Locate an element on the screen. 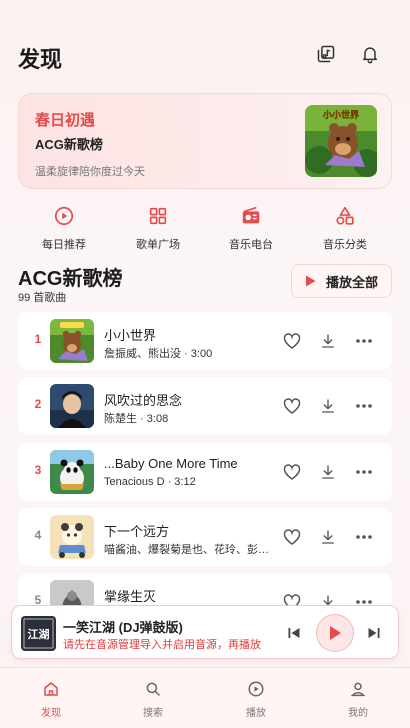 The image size is (410, 728). banner-title: 春日初遇 is located at coordinates (65, 120).